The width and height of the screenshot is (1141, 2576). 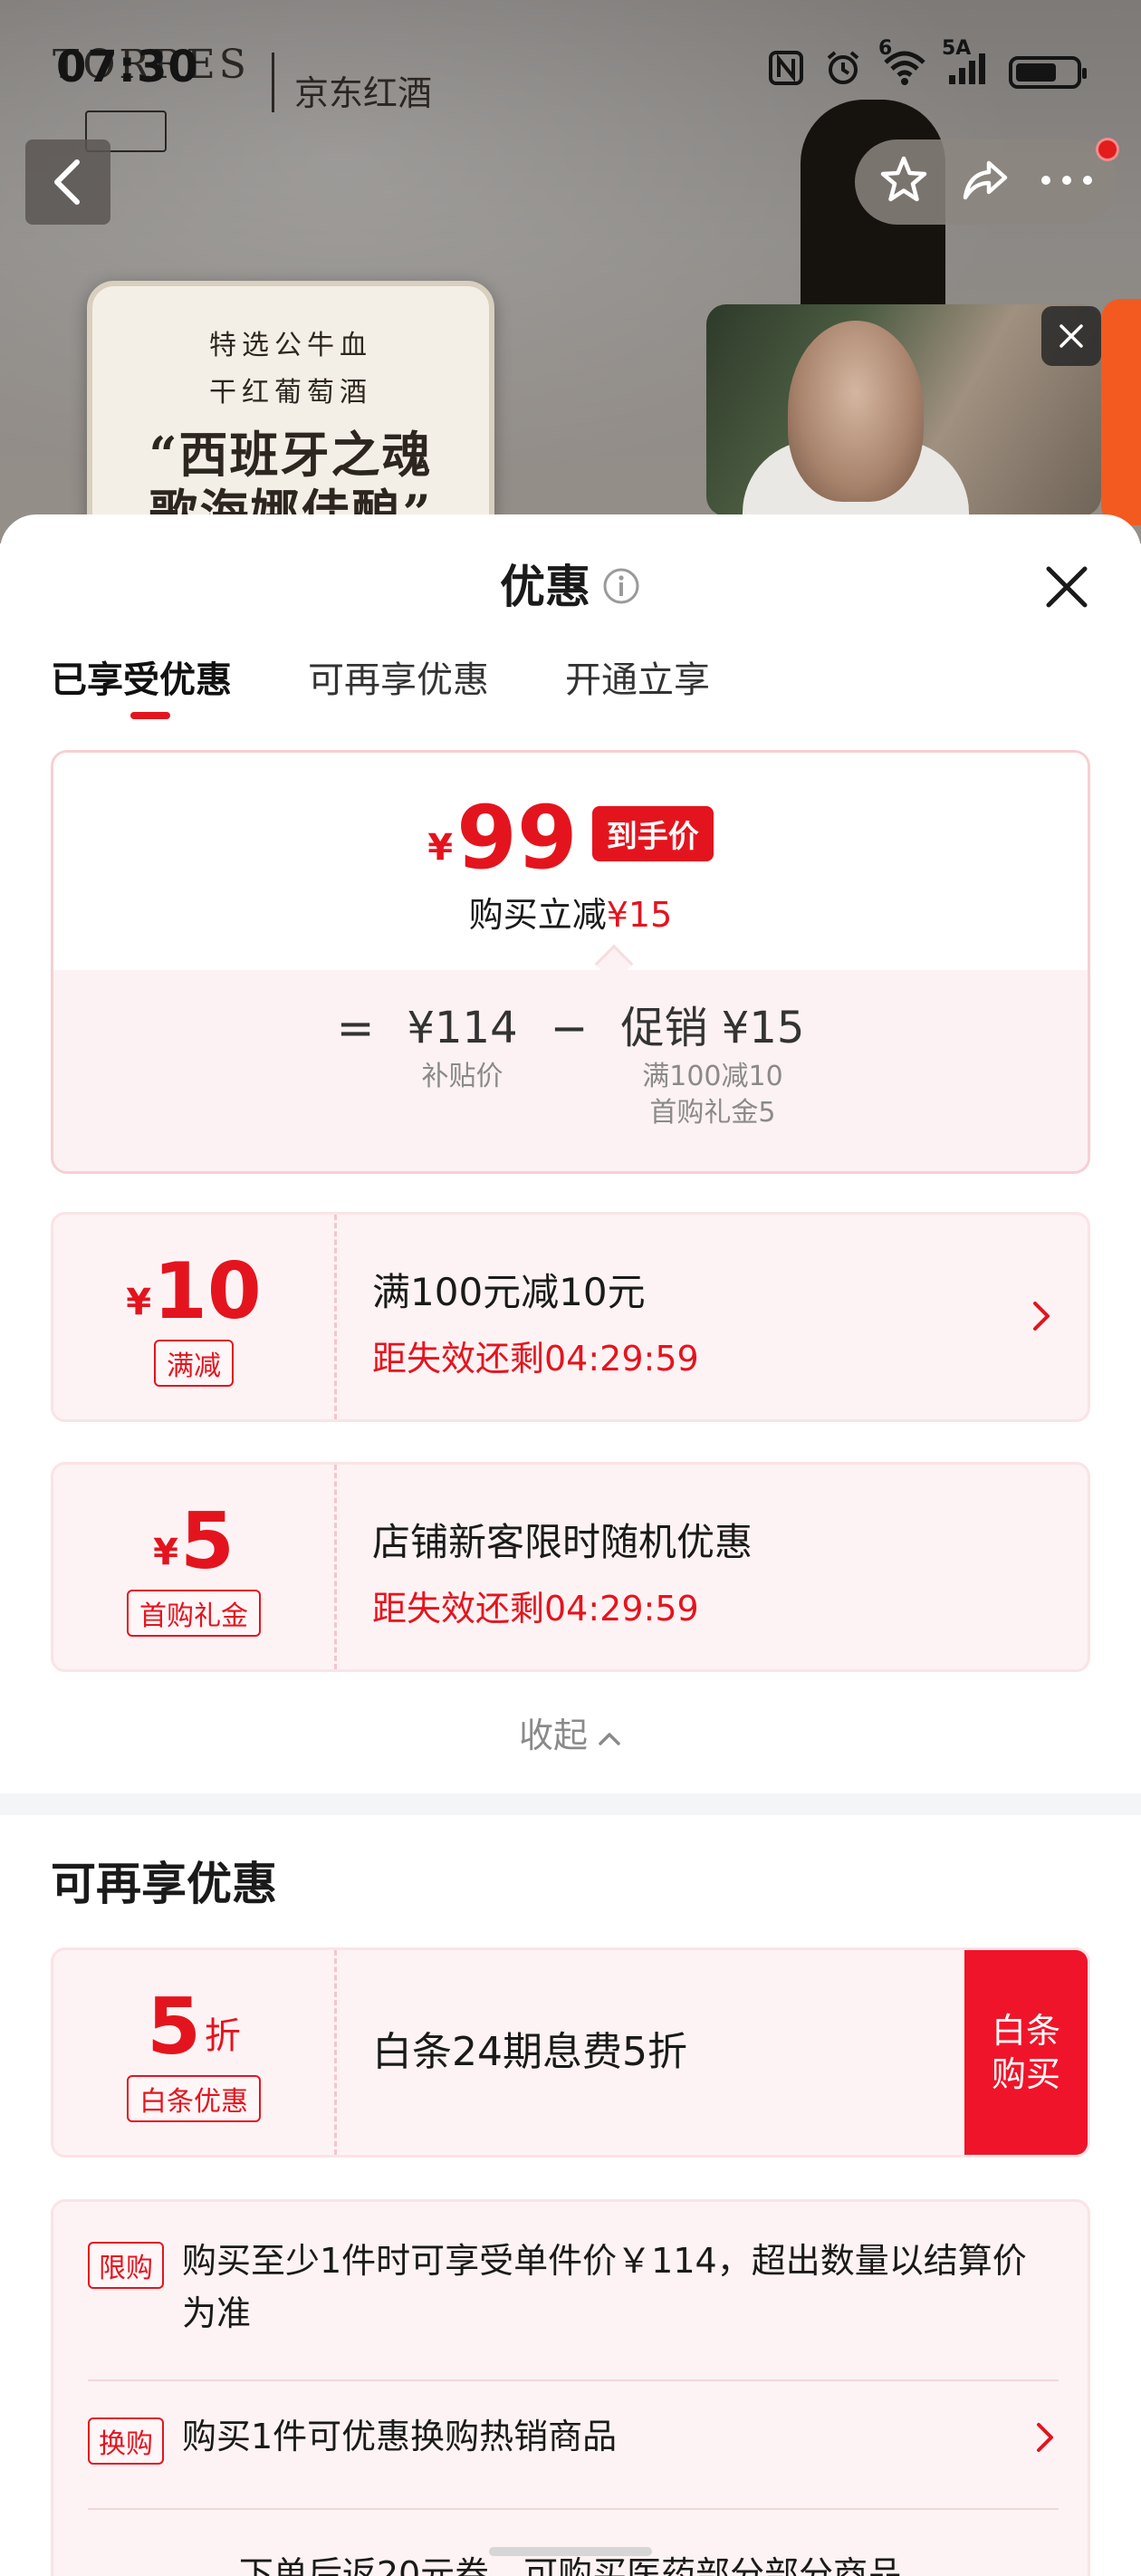 I want to click on rule-item-limit: 限购 购买至少1件时可享受单件价￥114，超出数量以结算价为准, so click(x=573, y=2287).